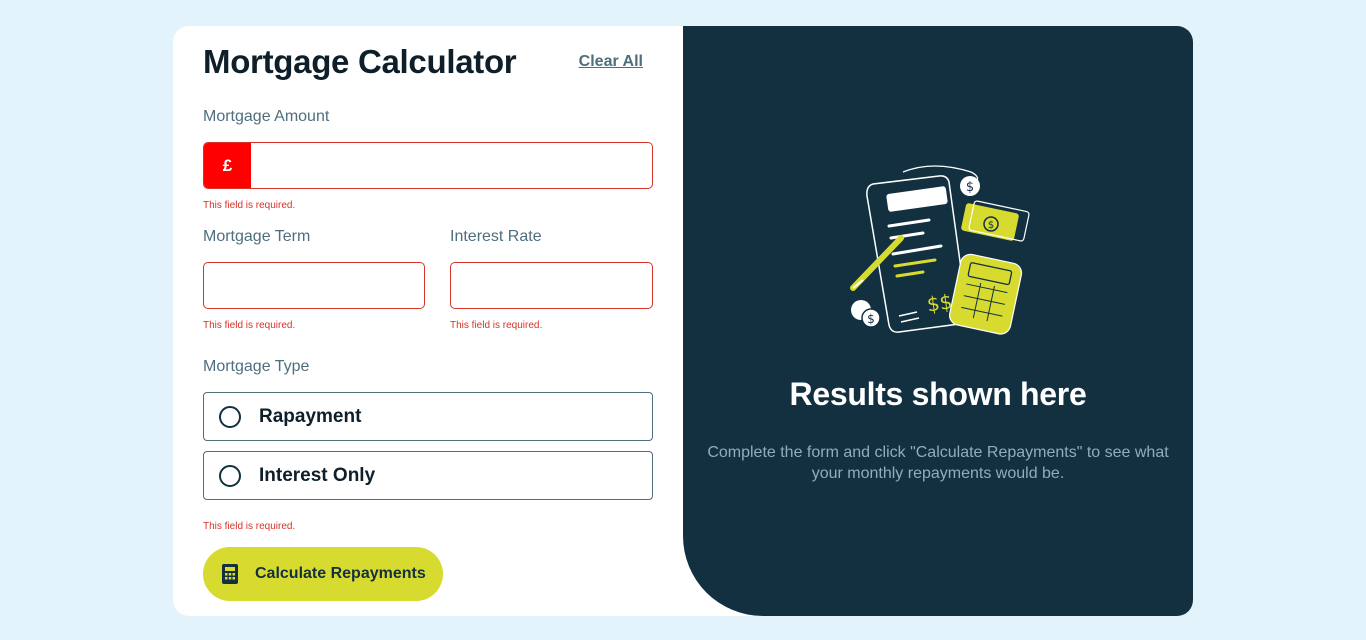 The height and width of the screenshot is (640, 1366). I want to click on mortgage-amount-error: This field is required., so click(249, 205).